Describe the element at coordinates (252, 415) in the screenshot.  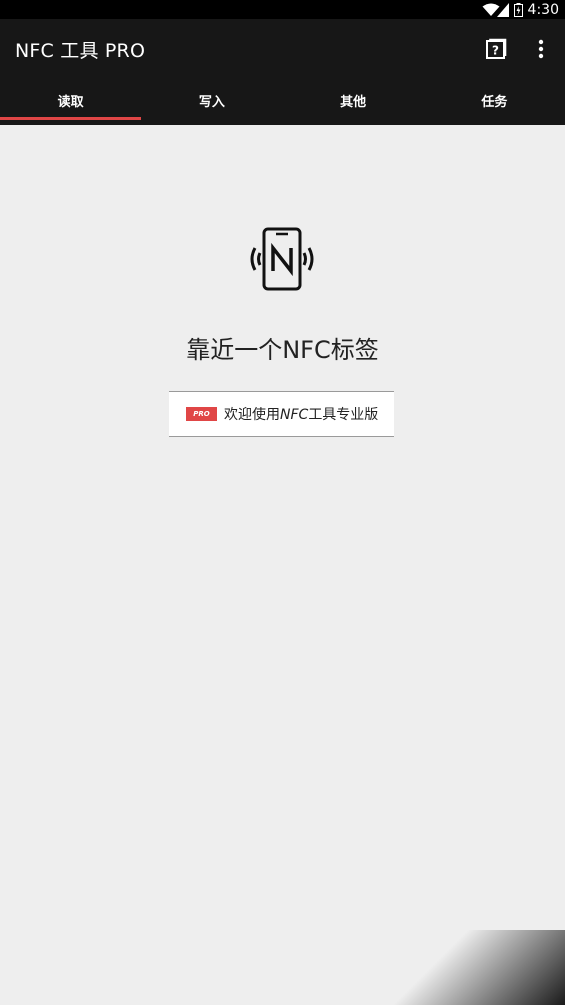
I see `pro-welcome-prefix: 欢迎使用` at that location.